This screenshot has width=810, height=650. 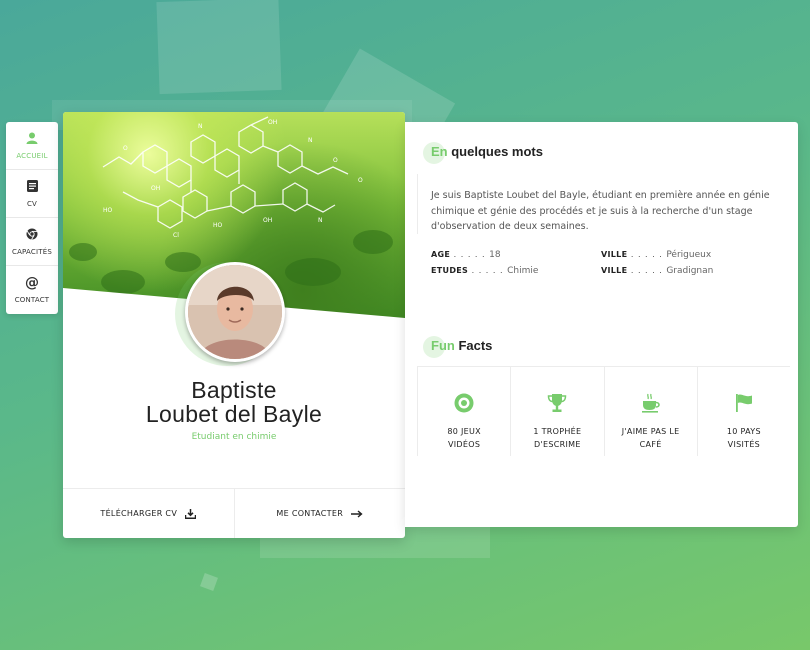 What do you see at coordinates (651, 404) in the screenshot?
I see `coffee-icon` at bounding box center [651, 404].